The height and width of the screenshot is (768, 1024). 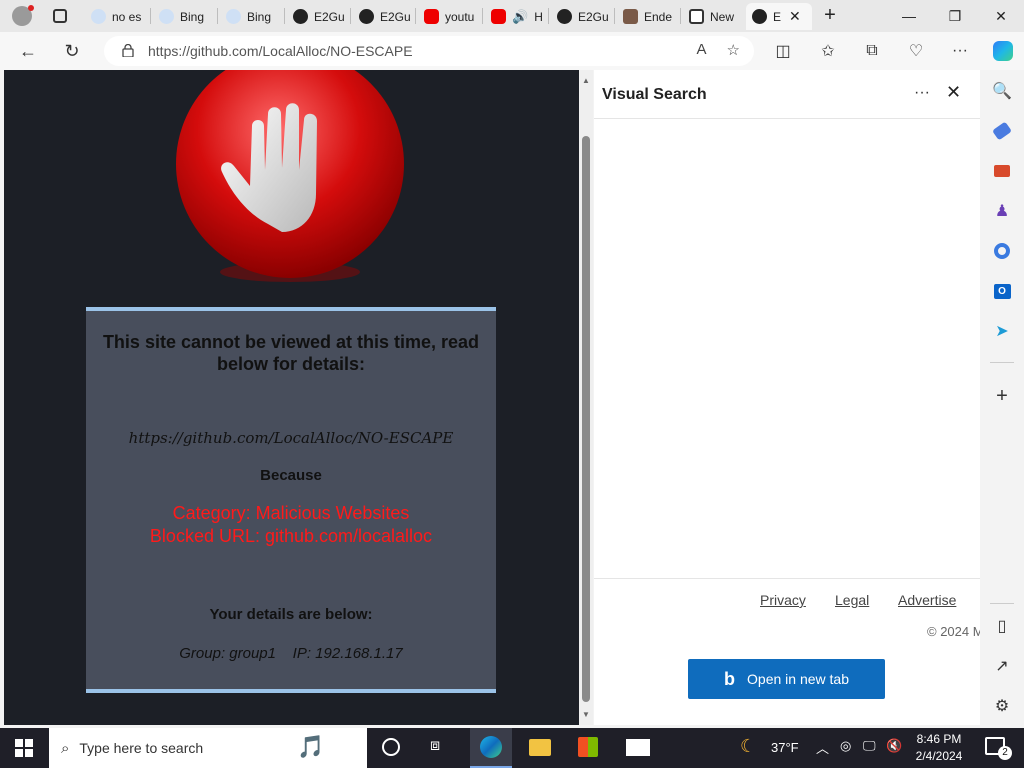 What do you see at coordinates (696, 16) in the screenshot?
I see `newtab-icon` at bounding box center [696, 16].